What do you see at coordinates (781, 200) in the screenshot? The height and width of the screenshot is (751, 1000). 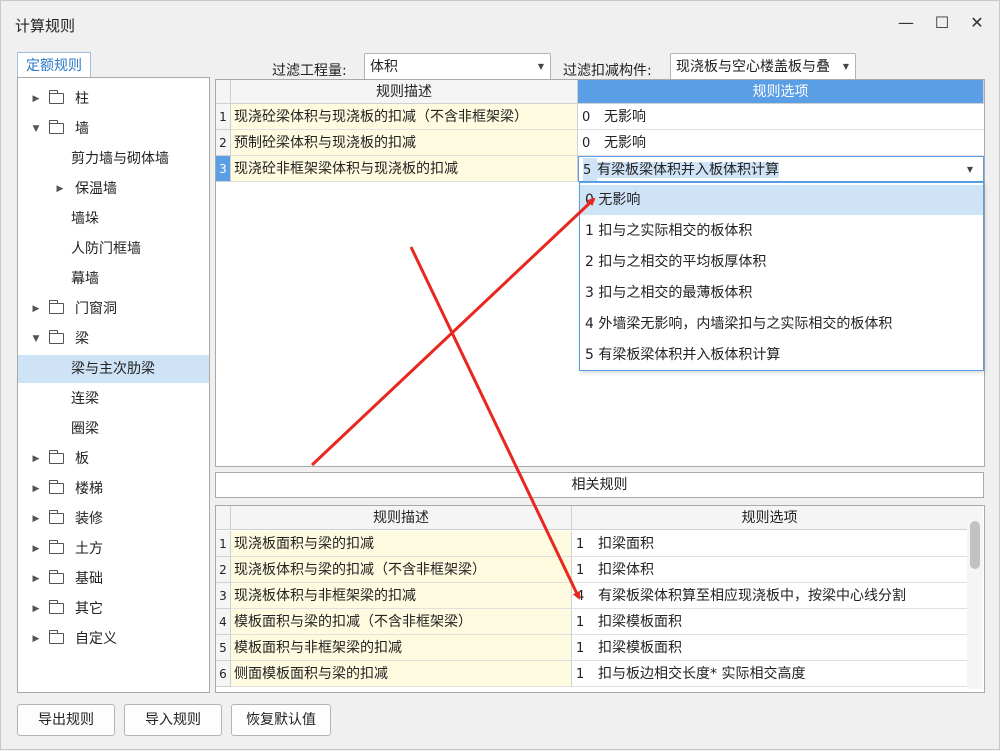 I see `dropdown-option: 0 无影响` at bounding box center [781, 200].